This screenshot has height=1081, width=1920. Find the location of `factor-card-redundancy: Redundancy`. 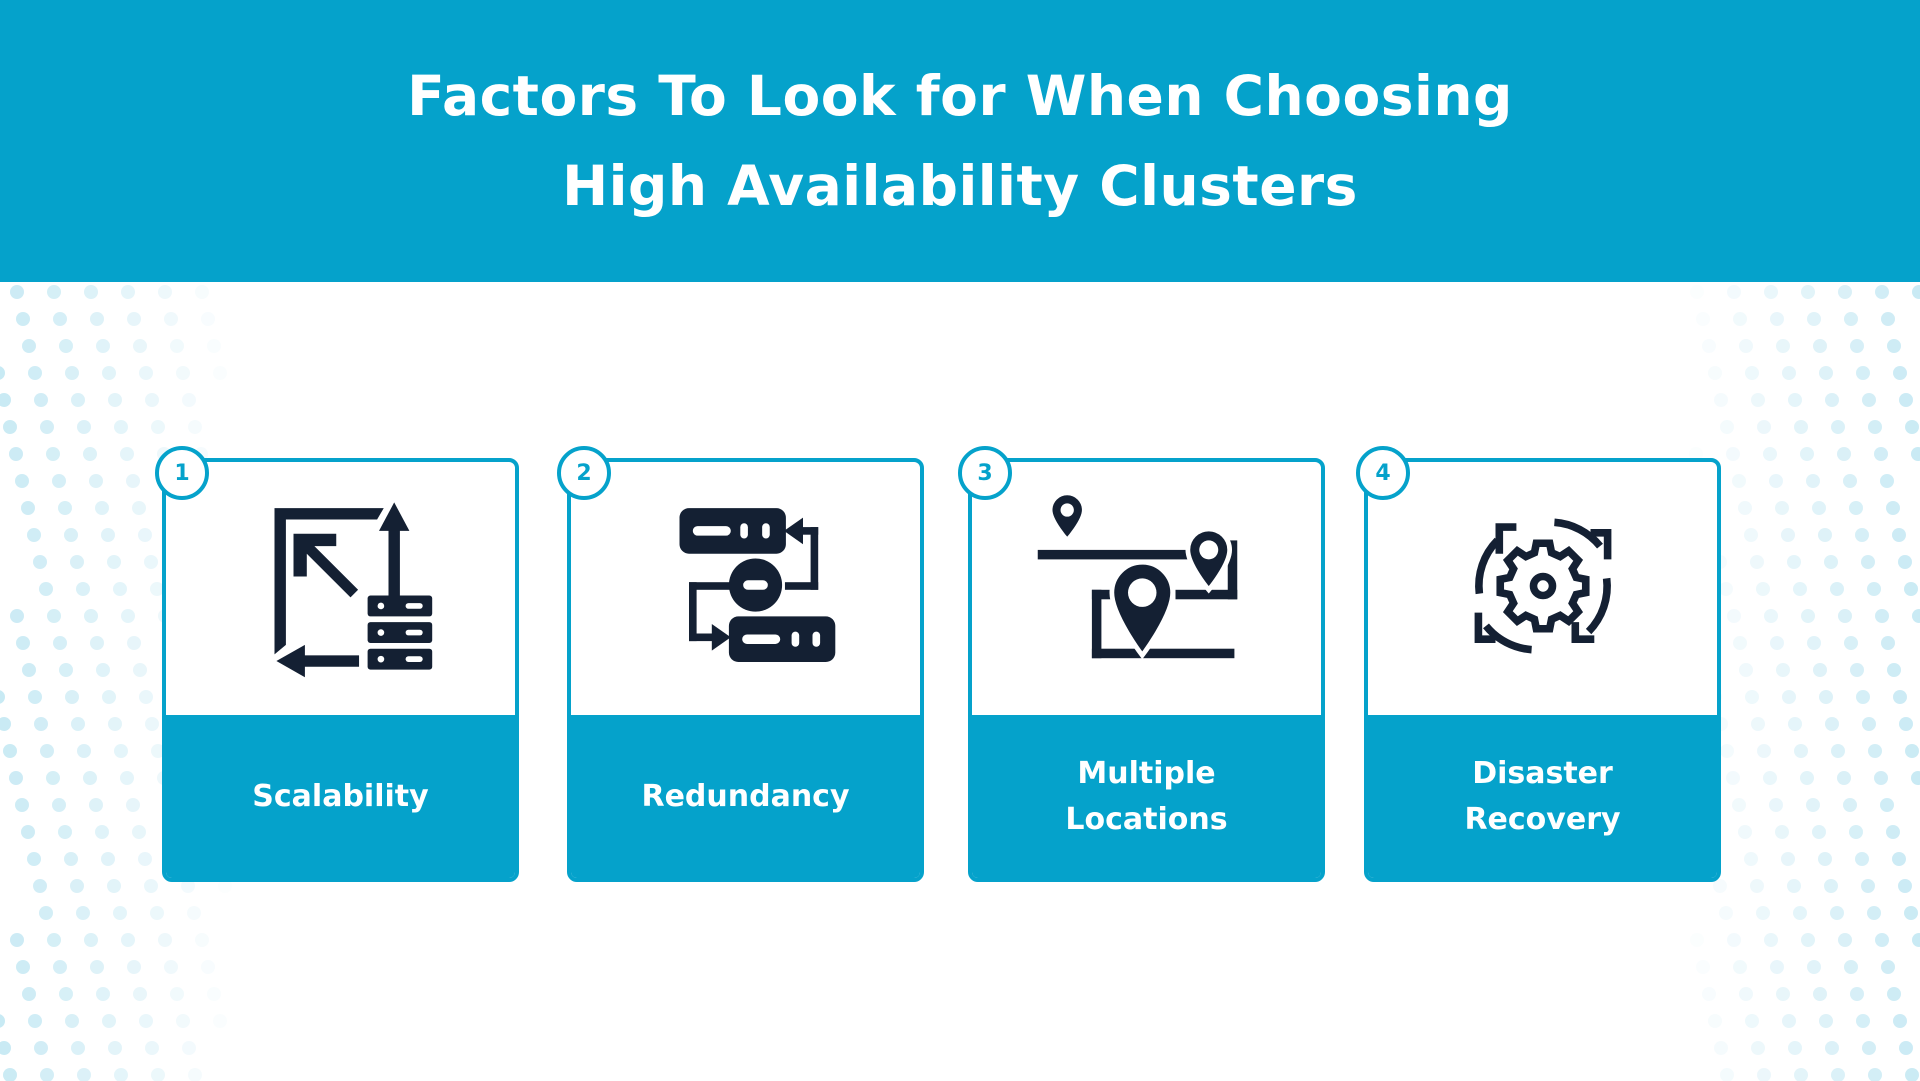

factor-card-redundancy: Redundancy is located at coordinates (745, 670).